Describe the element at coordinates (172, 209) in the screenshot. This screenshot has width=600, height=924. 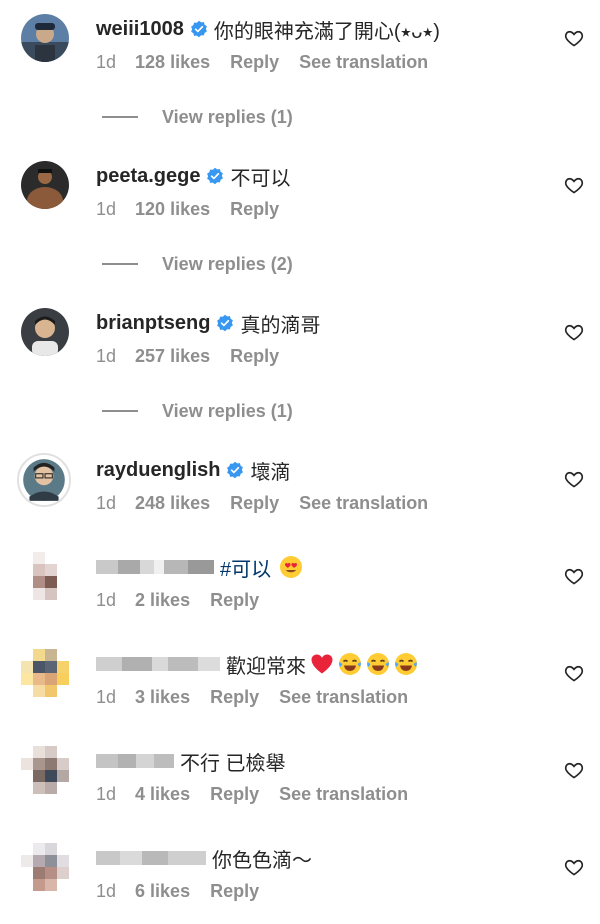
I see `likes-count: 120 likes` at that location.